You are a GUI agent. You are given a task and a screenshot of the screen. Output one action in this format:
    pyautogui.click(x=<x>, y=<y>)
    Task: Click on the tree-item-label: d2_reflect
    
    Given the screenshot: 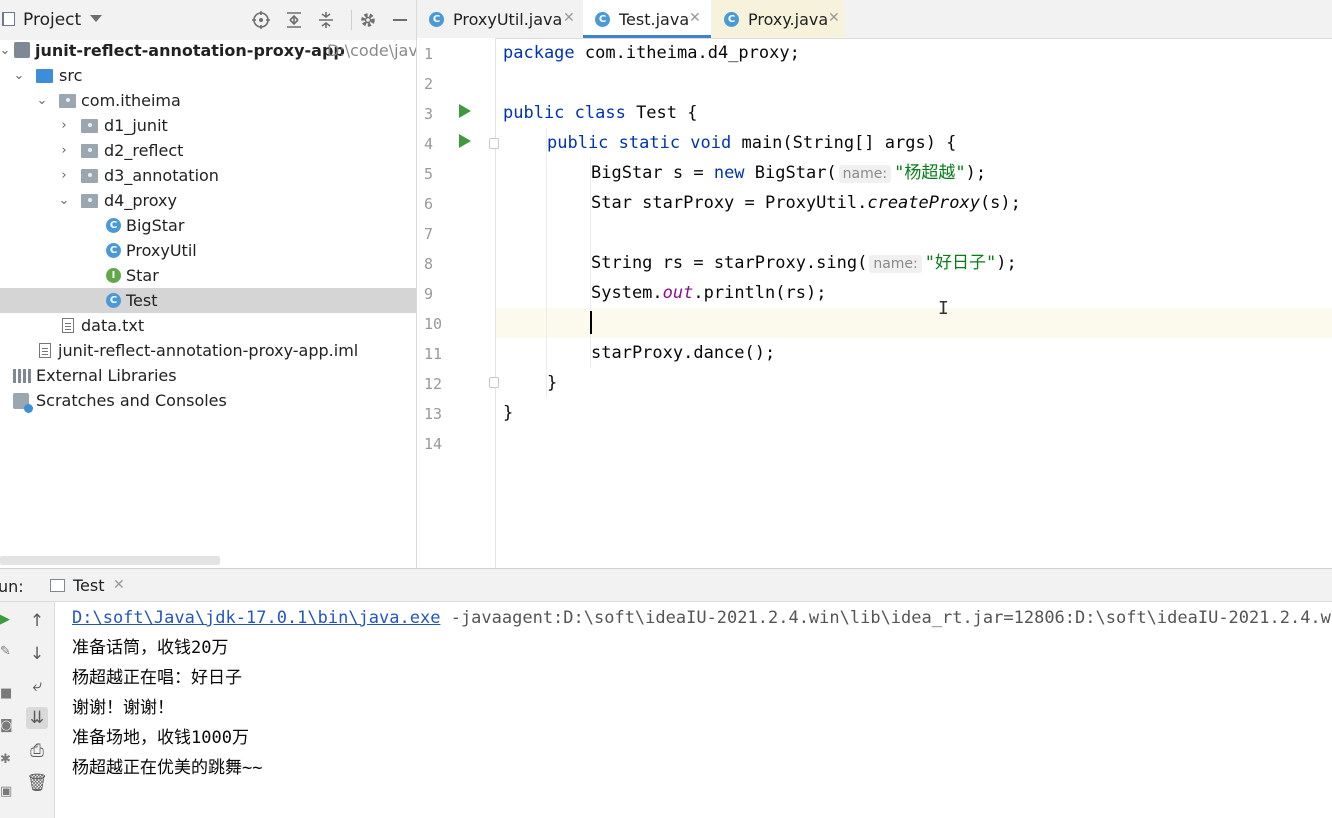 What is the action you would take?
    pyautogui.click(x=144, y=150)
    